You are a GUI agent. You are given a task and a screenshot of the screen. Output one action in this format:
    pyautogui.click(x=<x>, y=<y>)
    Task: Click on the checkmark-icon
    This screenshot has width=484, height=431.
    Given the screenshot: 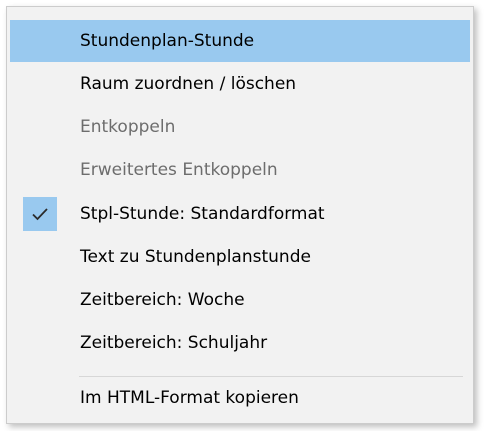 What is the action you would take?
    pyautogui.click(x=40, y=214)
    